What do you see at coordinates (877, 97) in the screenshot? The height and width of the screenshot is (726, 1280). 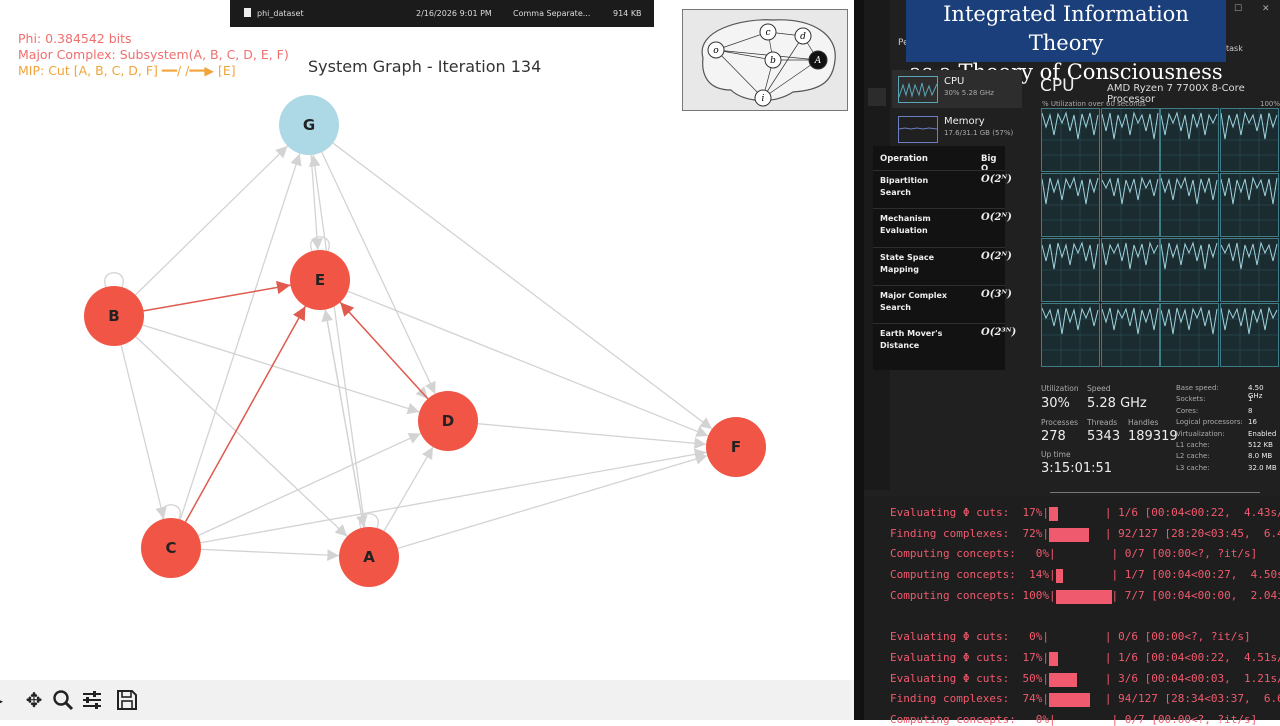 I see `sidebar-processes-icon` at bounding box center [877, 97].